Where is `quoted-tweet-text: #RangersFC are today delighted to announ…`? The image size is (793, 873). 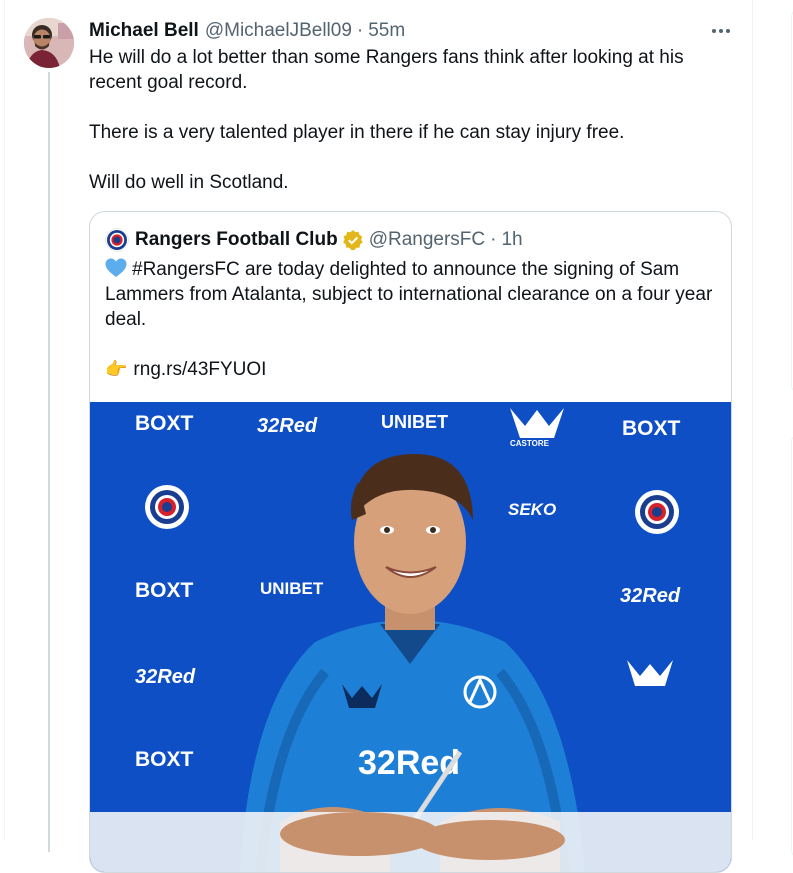 quoted-tweet-text: #RangersFC are today delighted to announ… is located at coordinates (410, 319).